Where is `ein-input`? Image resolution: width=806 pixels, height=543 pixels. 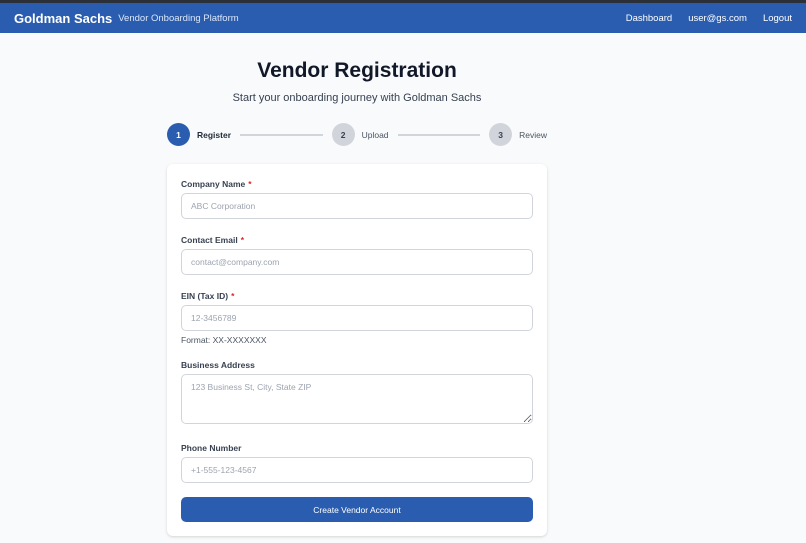 ein-input is located at coordinates (357, 318).